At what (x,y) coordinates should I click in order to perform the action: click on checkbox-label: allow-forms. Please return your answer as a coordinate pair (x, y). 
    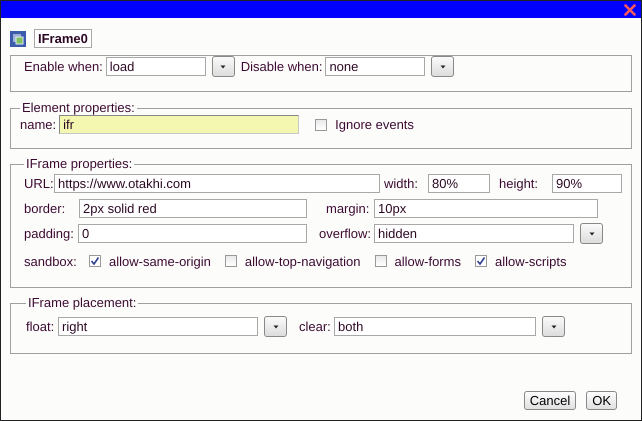
    Looking at the image, I should click on (427, 261).